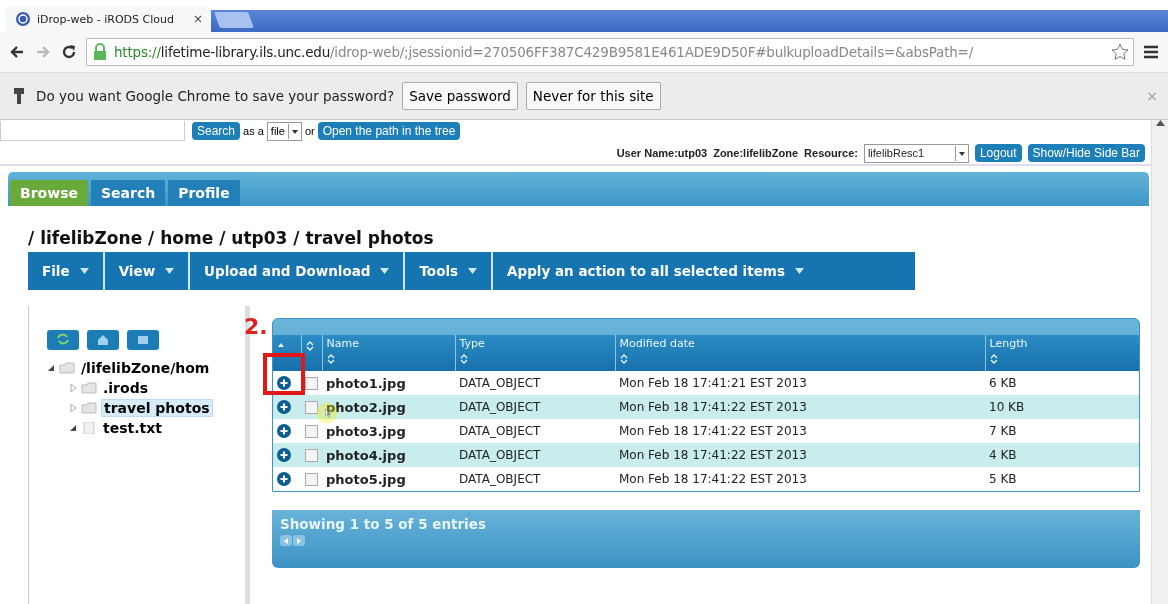 This screenshot has height=604, width=1168. I want to click on lock-icon, so click(100, 52).